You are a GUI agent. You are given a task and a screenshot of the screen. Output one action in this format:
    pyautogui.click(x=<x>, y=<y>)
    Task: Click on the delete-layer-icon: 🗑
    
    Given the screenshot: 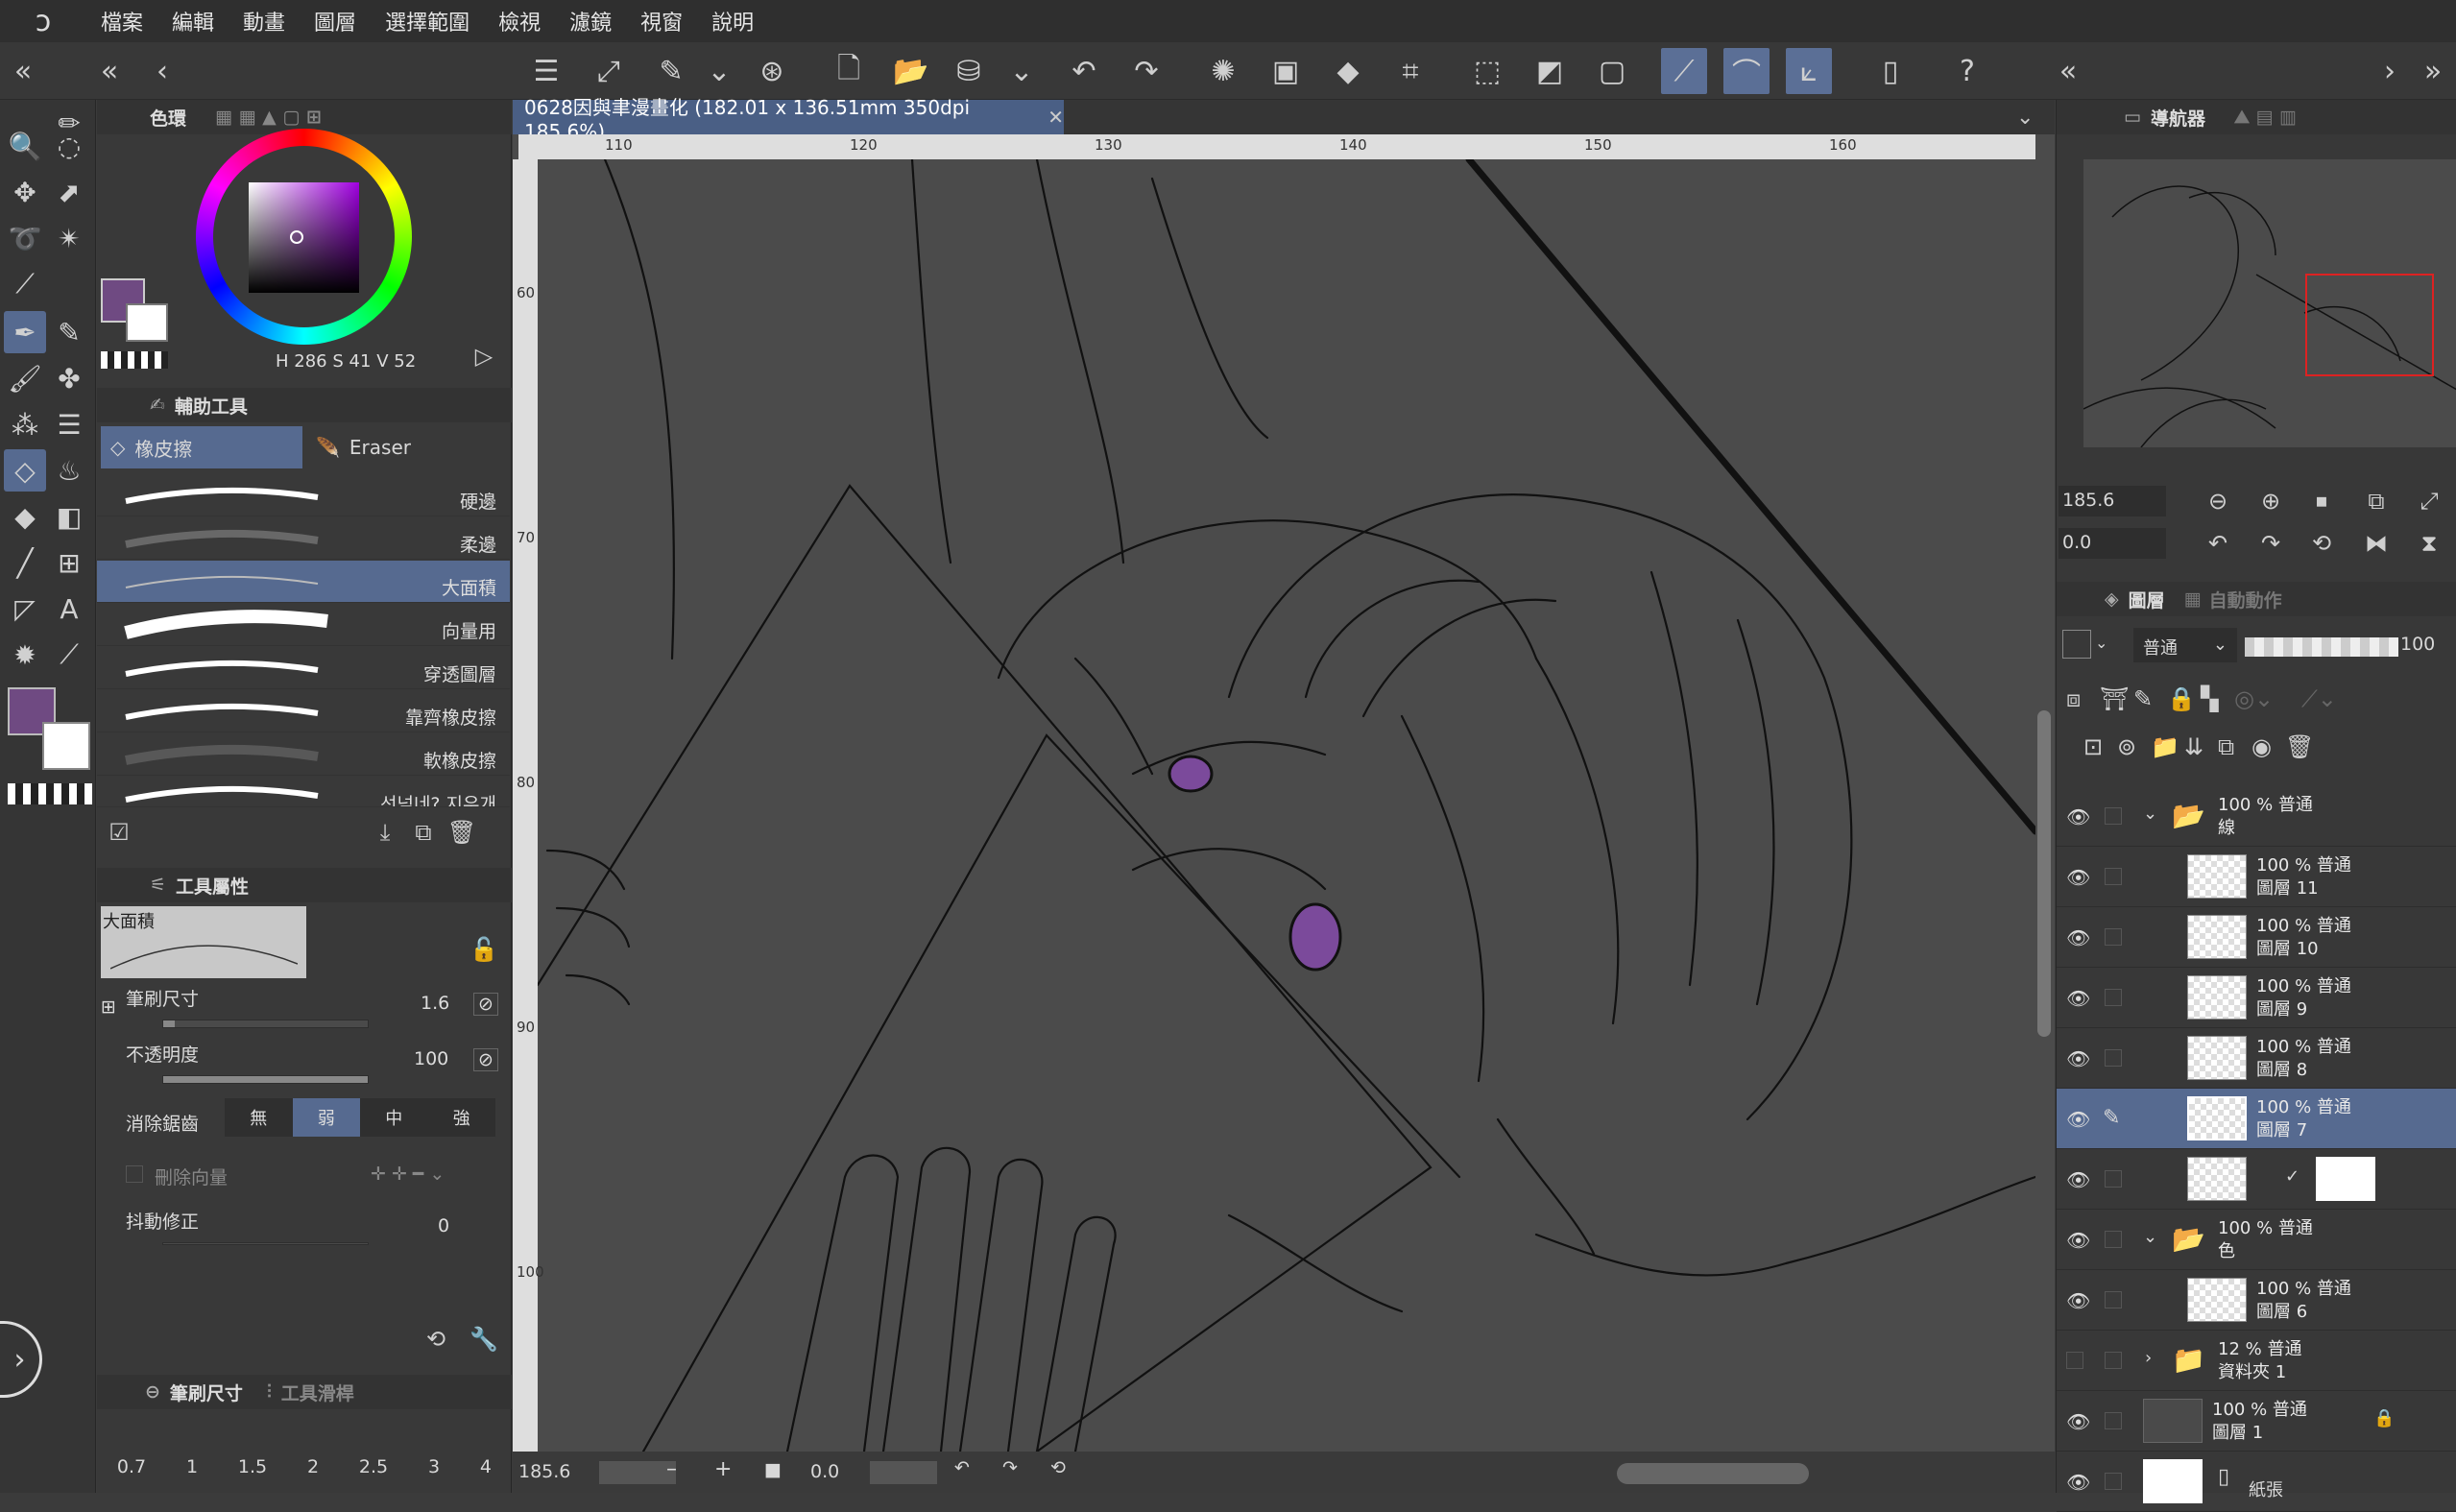 What is the action you would take?
    pyautogui.click(x=2299, y=746)
    